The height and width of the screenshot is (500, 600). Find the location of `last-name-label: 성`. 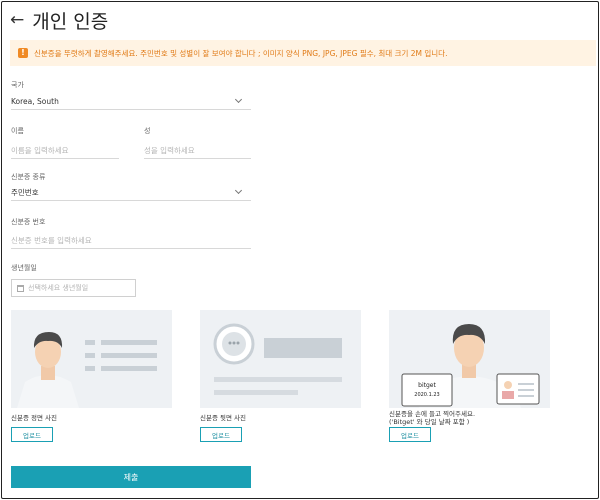

last-name-label: 성 is located at coordinates (147, 131).